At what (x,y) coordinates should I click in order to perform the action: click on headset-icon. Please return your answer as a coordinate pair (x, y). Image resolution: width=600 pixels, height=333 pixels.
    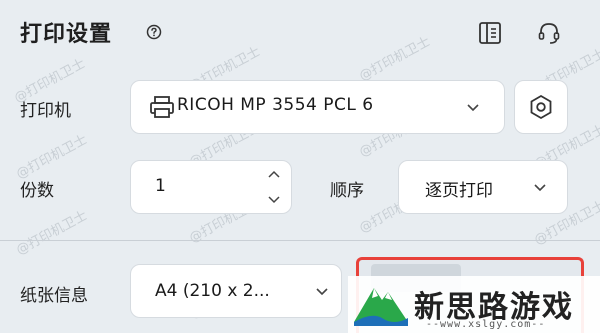
    Looking at the image, I should click on (549, 33).